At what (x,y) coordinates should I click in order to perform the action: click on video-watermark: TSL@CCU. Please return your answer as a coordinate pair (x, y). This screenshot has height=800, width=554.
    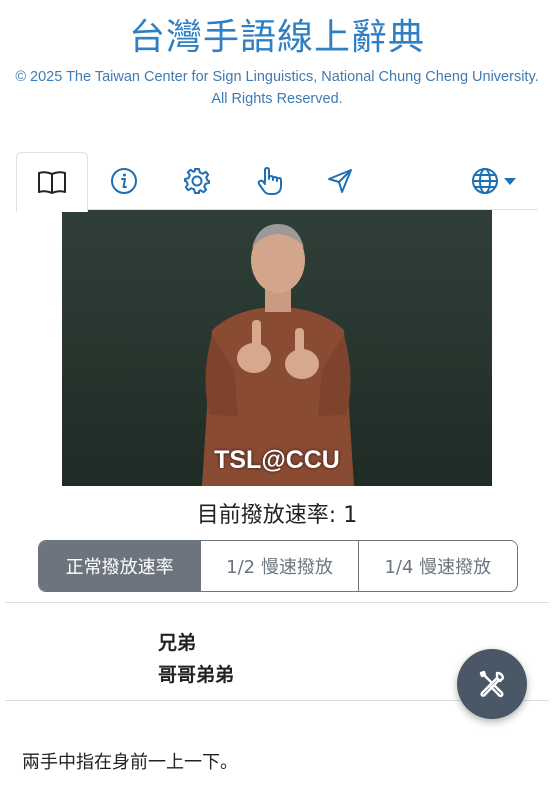
    Looking at the image, I should click on (277, 460).